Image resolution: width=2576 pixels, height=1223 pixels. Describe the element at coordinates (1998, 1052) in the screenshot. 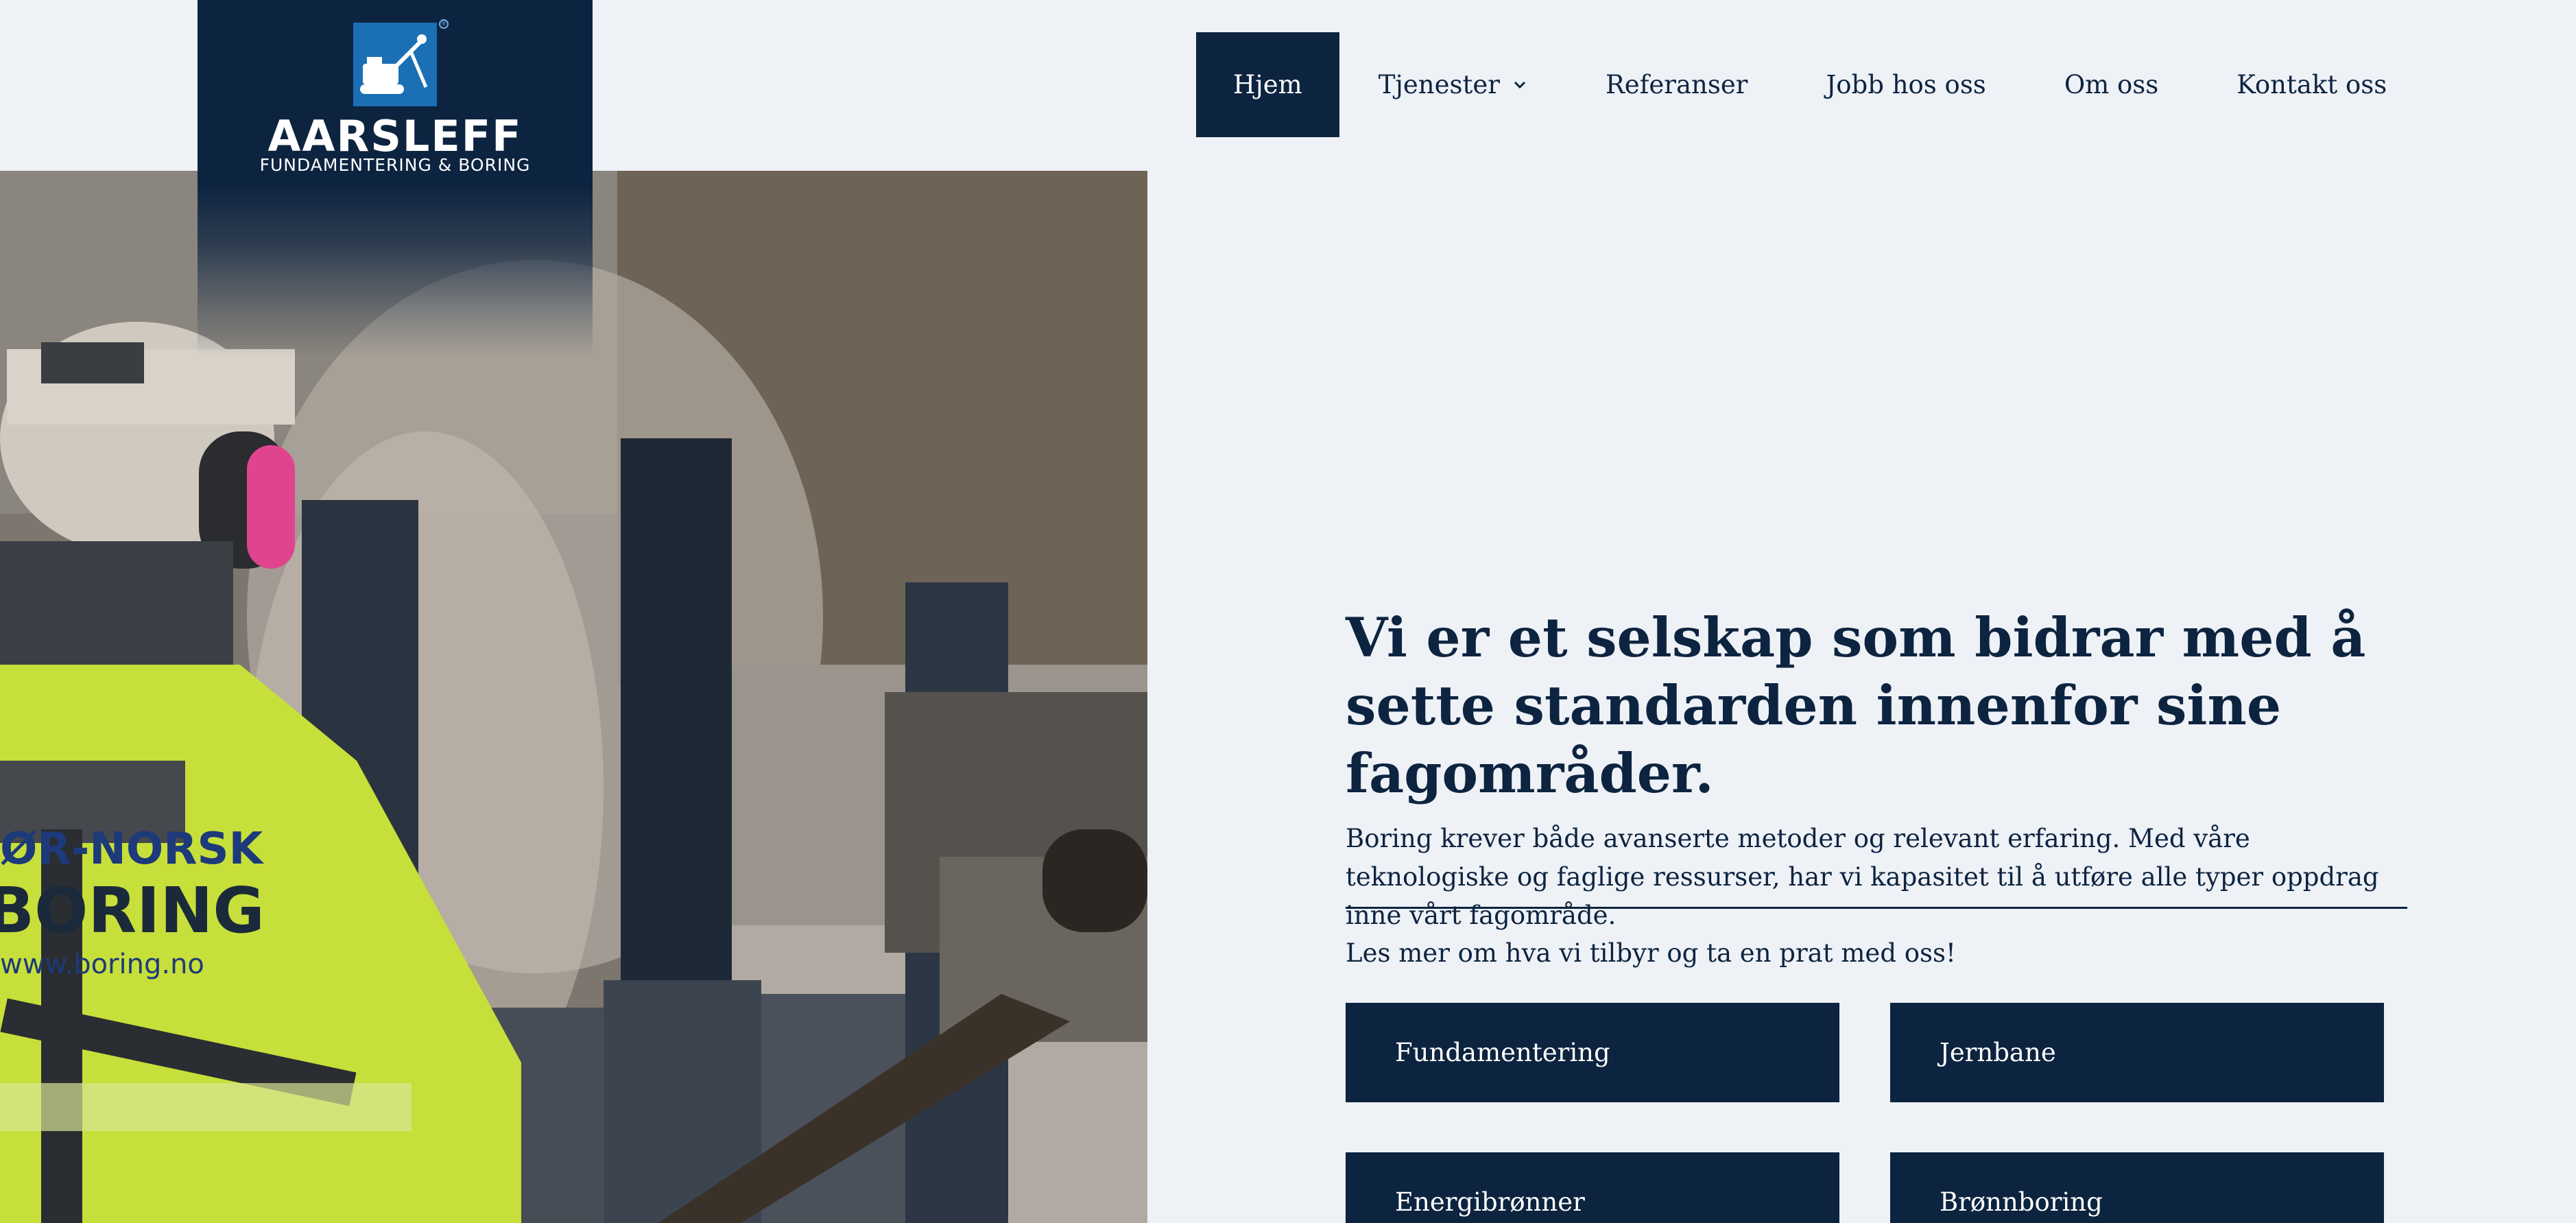

I see `service-button-label: Jernbane` at that location.